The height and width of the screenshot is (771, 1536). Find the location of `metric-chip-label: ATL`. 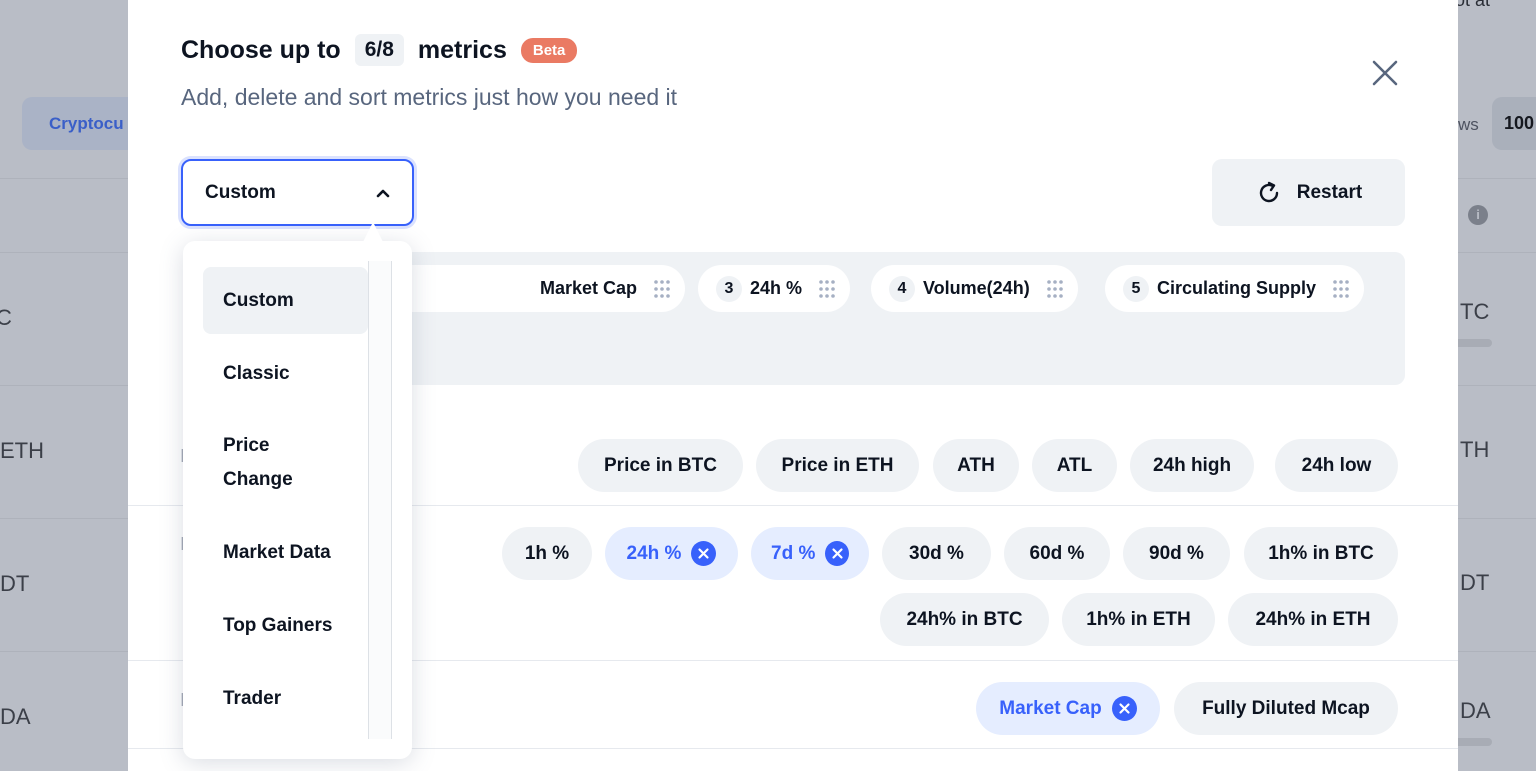

metric-chip-label: ATL is located at coordinates (1074, 465).